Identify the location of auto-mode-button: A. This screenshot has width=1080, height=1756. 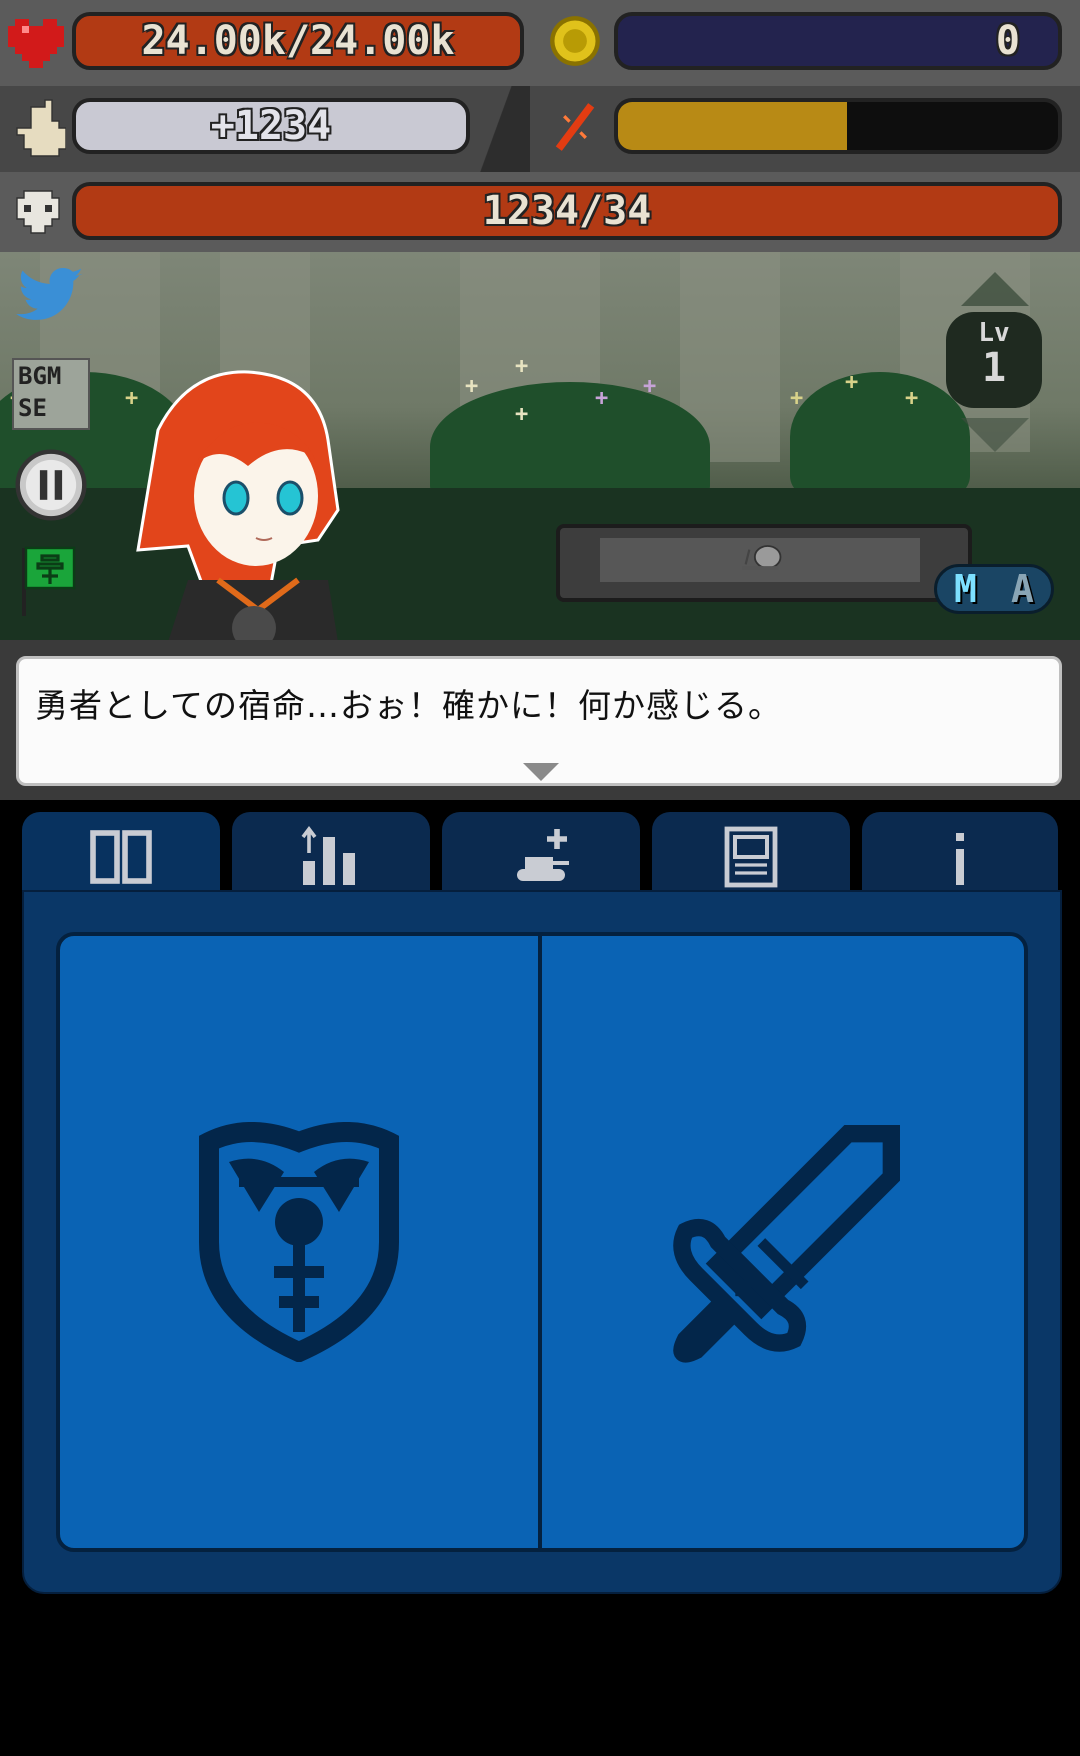
(1022, 589).